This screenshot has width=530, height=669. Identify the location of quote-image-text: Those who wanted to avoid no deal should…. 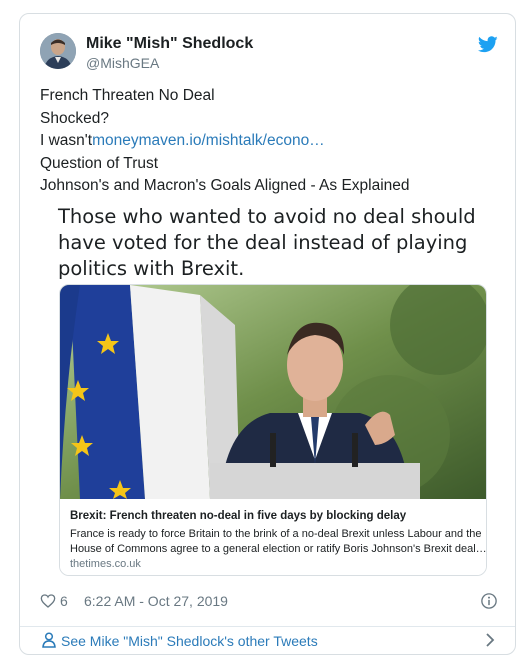
(268, 243).